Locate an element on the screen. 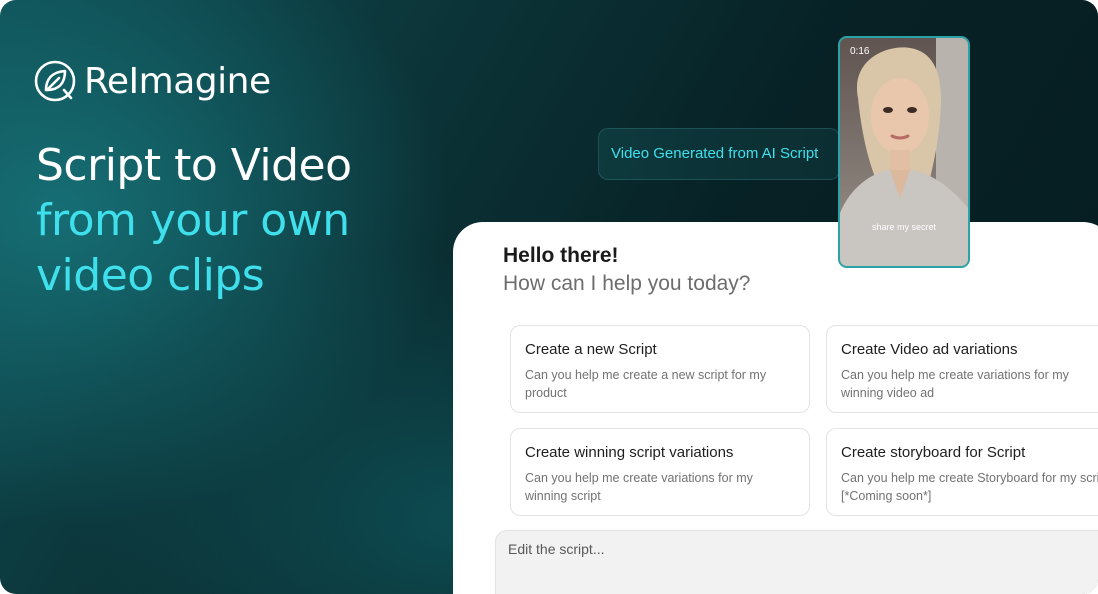 The image size is (1098, 594). card-title: Create storyboard for Script is located at coordinates (933, 452).